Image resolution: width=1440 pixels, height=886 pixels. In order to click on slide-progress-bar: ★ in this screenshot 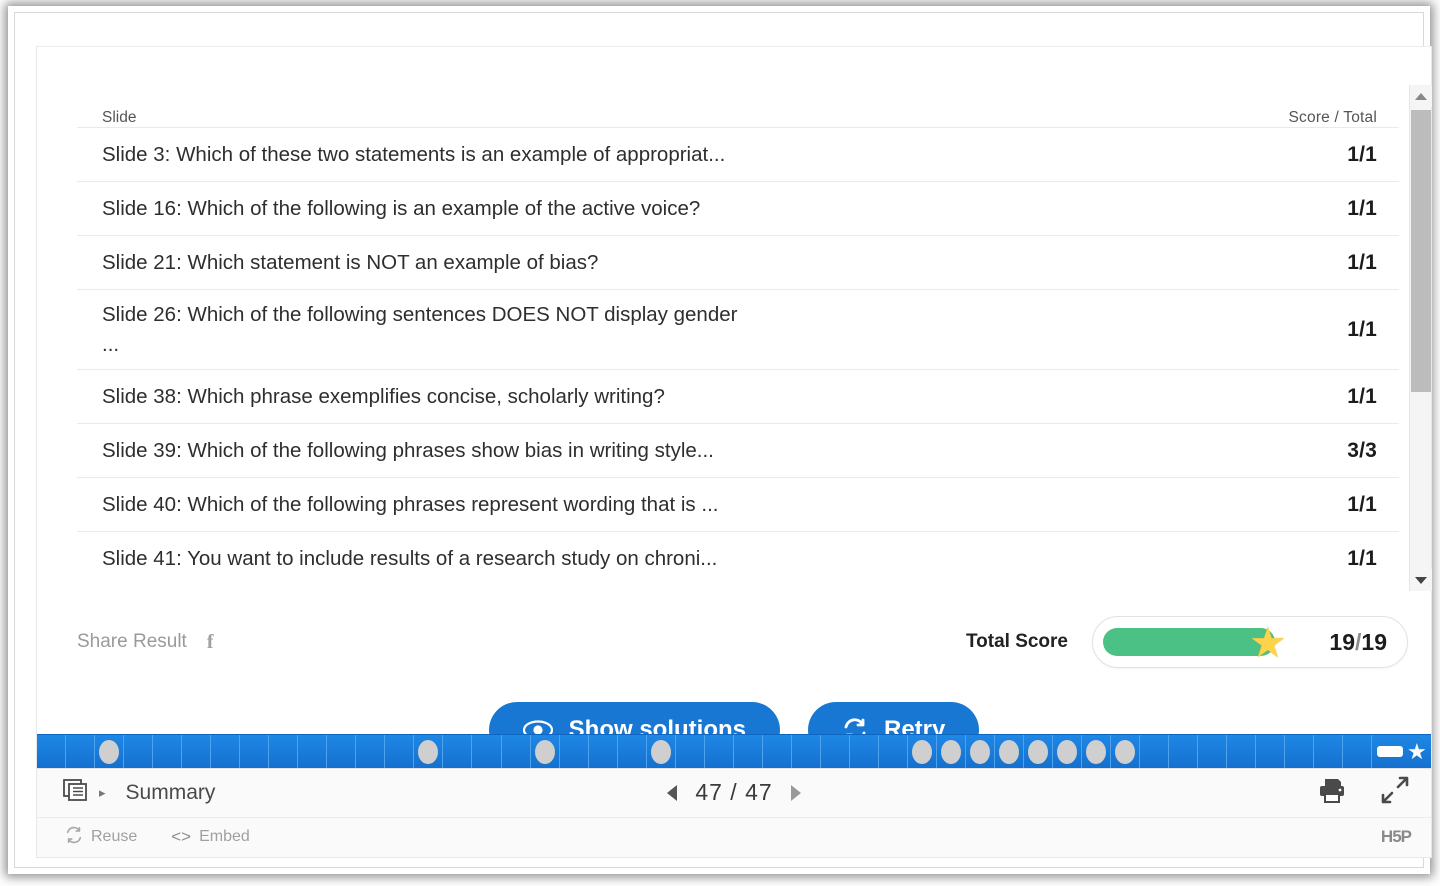, I will do `click(734, 751)`.